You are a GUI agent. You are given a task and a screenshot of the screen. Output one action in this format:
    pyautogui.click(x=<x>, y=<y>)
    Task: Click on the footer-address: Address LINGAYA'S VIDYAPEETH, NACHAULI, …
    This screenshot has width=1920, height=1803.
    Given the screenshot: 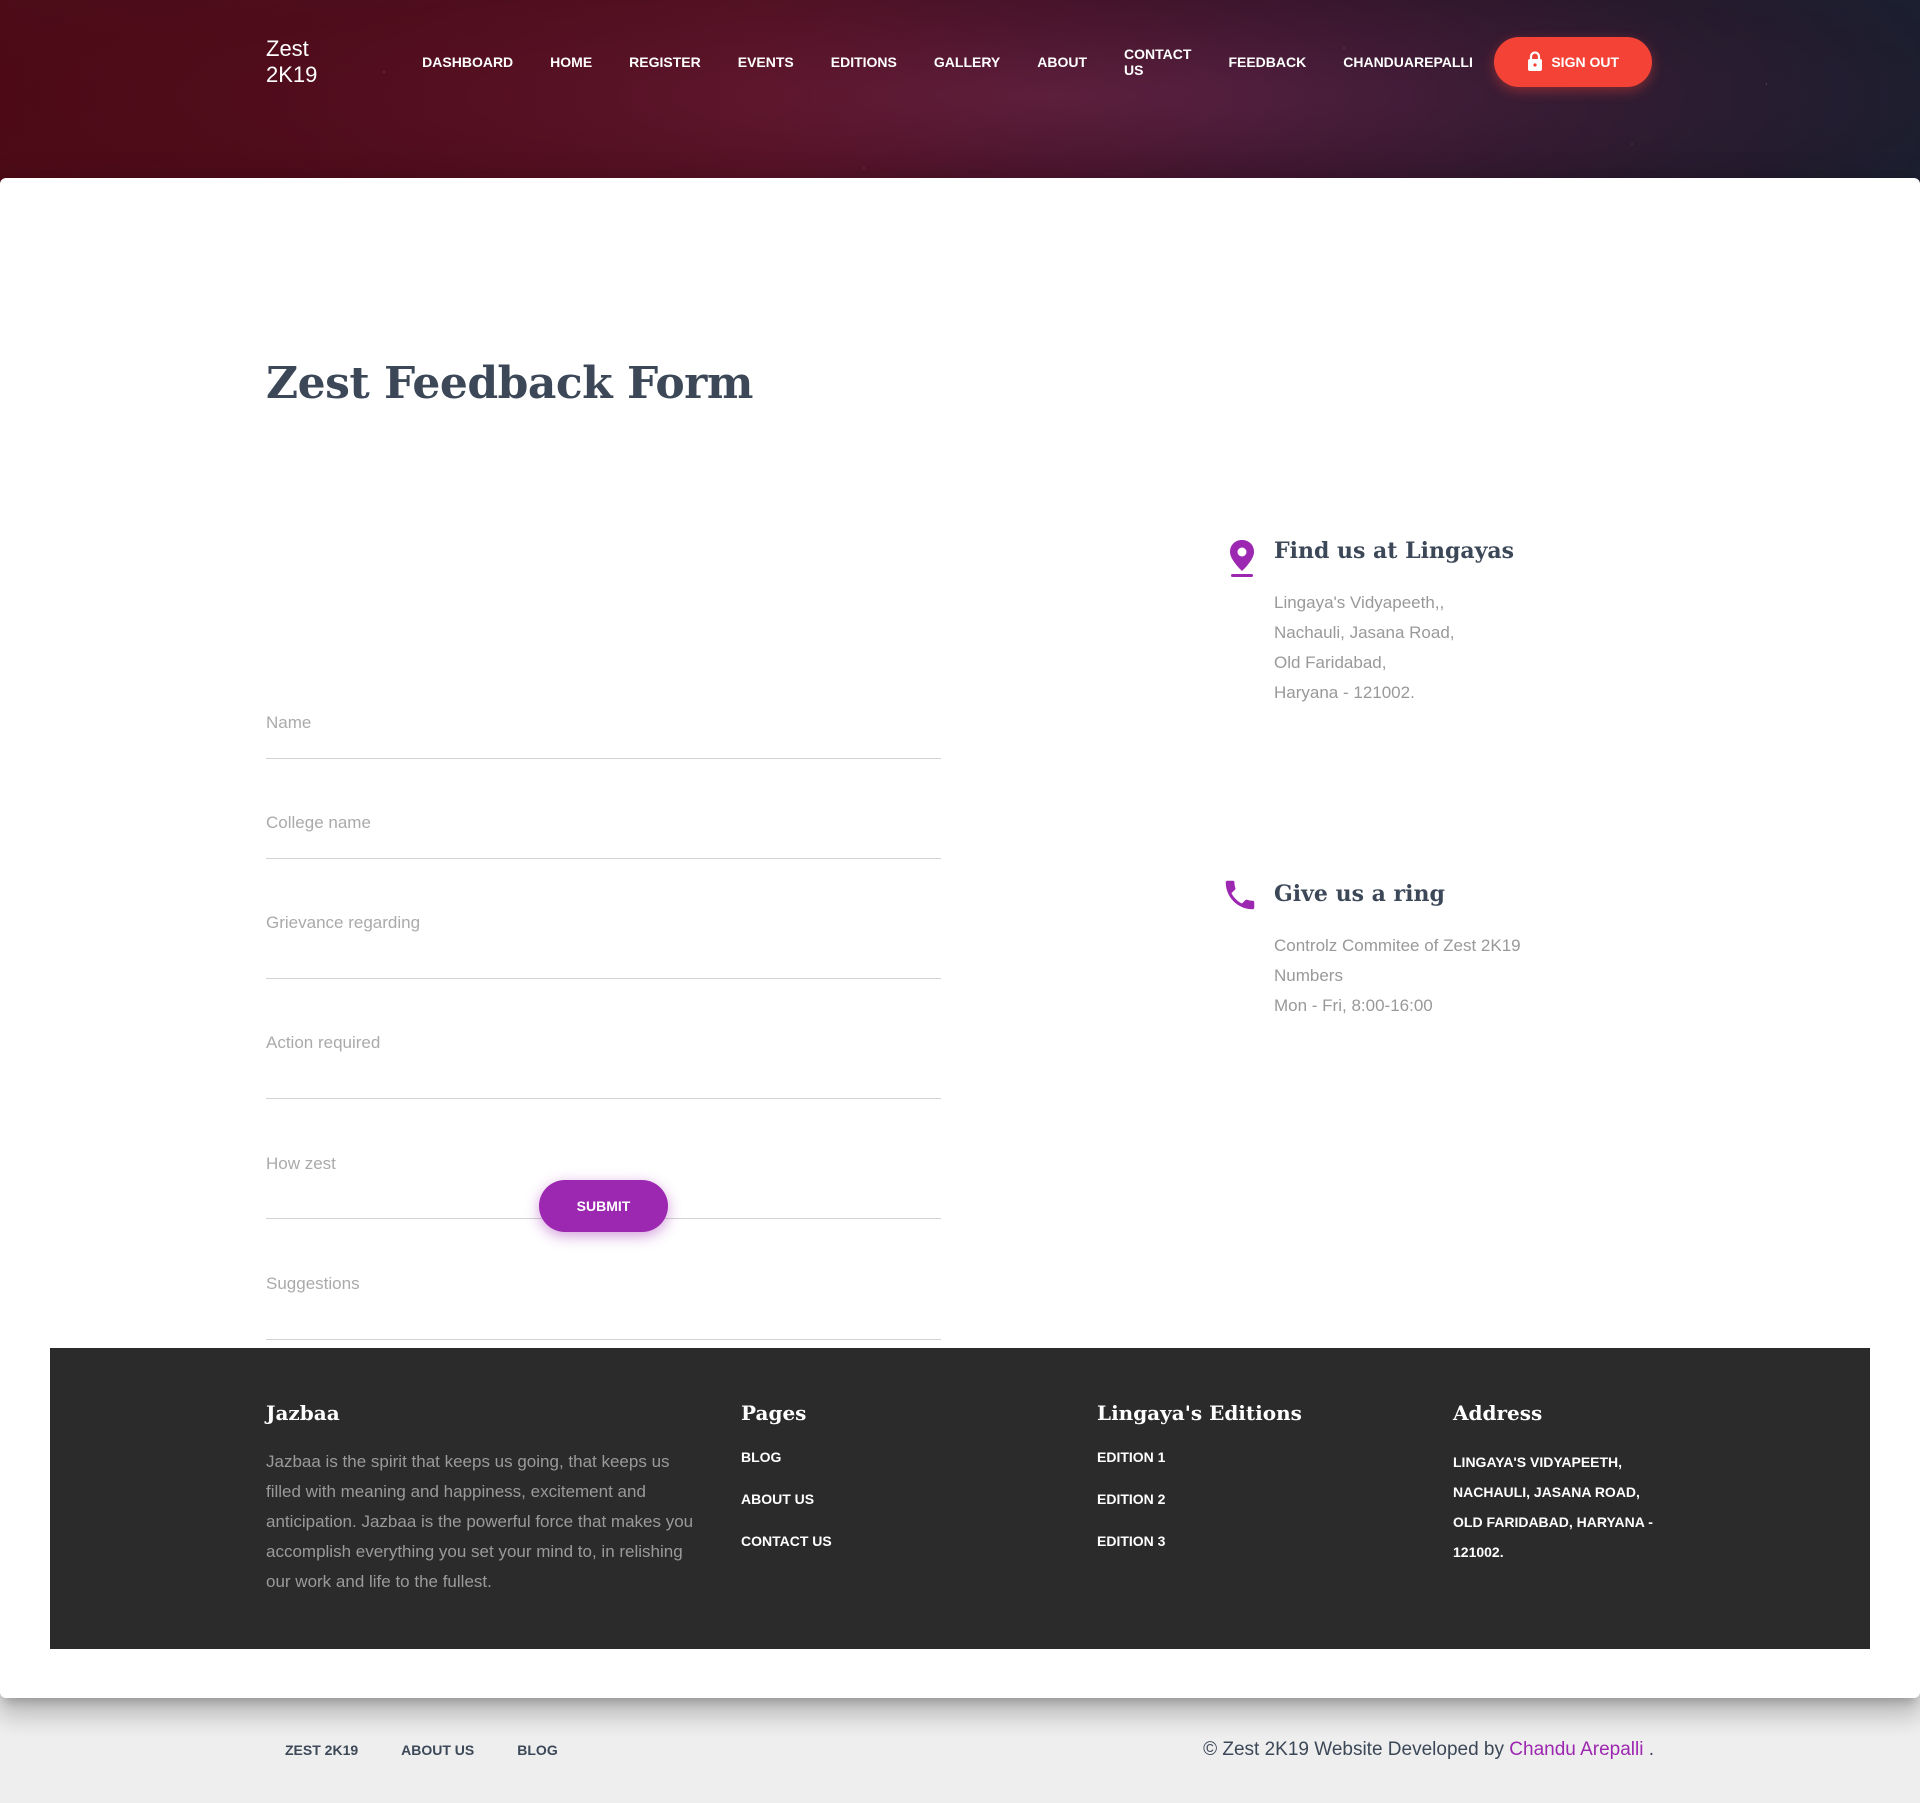 What is the action you would take?
    pyautogui.click(x=1558, y=1484)
    